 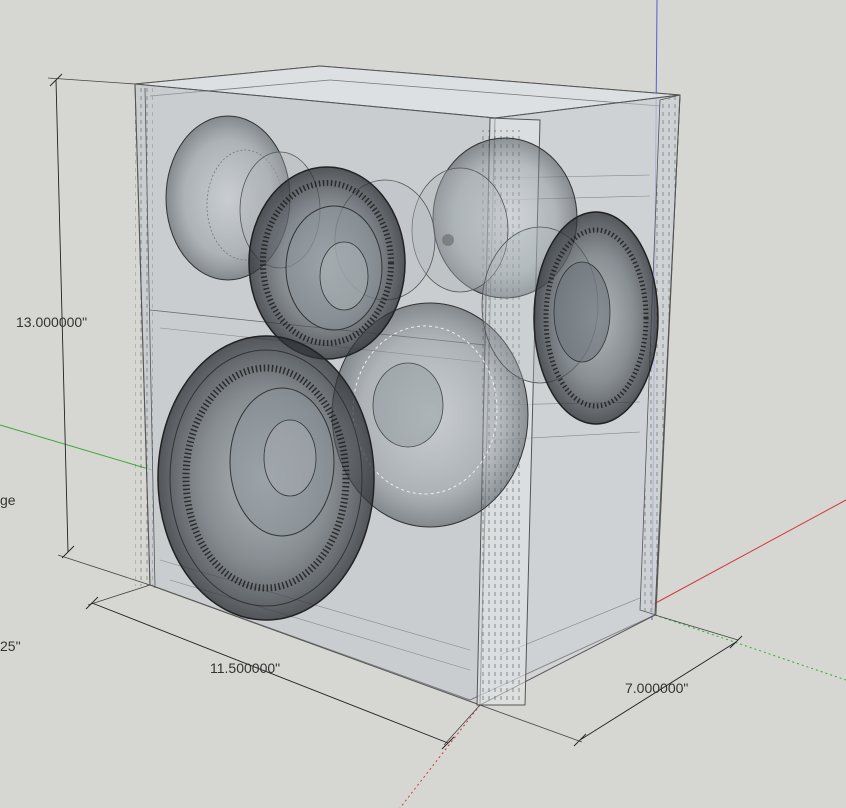 What do you see at coordinates (327, 263) in the screenshot?
I see `driver-upper-woofer` at bounding box center [327, 263].